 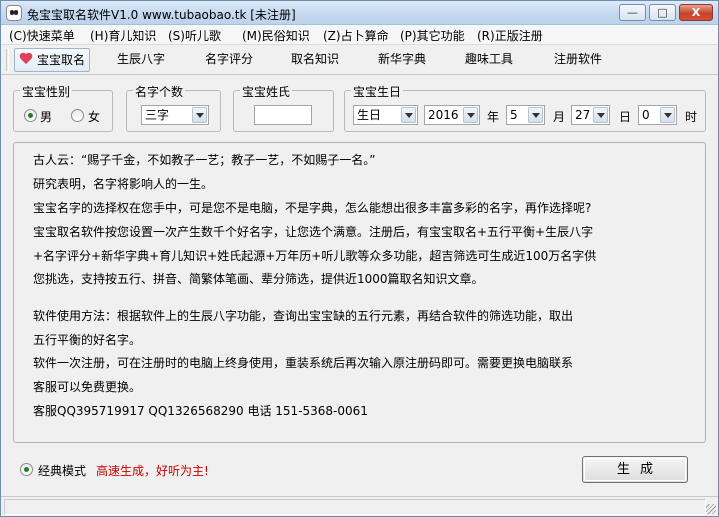 What do you see at coordinates (578, 60) in the screenshot?
I see `tool-register-software: 注册软件` at bounding box center [578, 60].